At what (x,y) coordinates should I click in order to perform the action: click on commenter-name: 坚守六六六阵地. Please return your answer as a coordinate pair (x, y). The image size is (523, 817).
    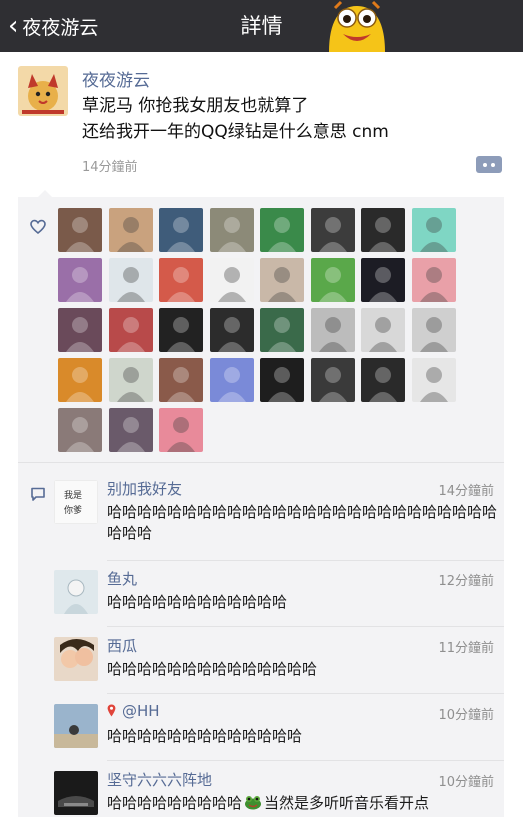
    Looking at the image, I should click on (159, 779).